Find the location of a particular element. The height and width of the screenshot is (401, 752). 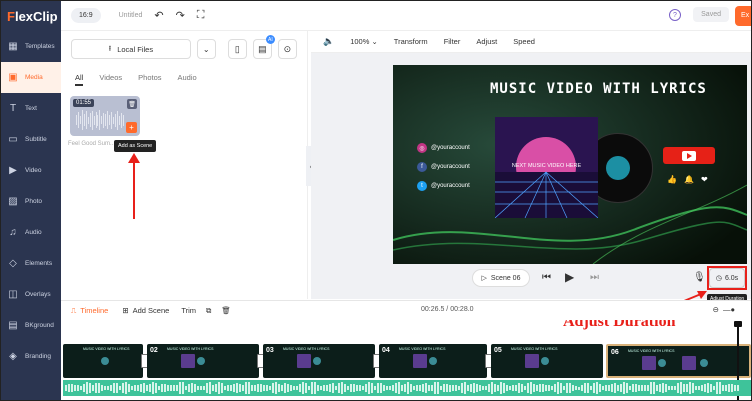

record-icon: ⊙ is located at coordinates (287, 48).